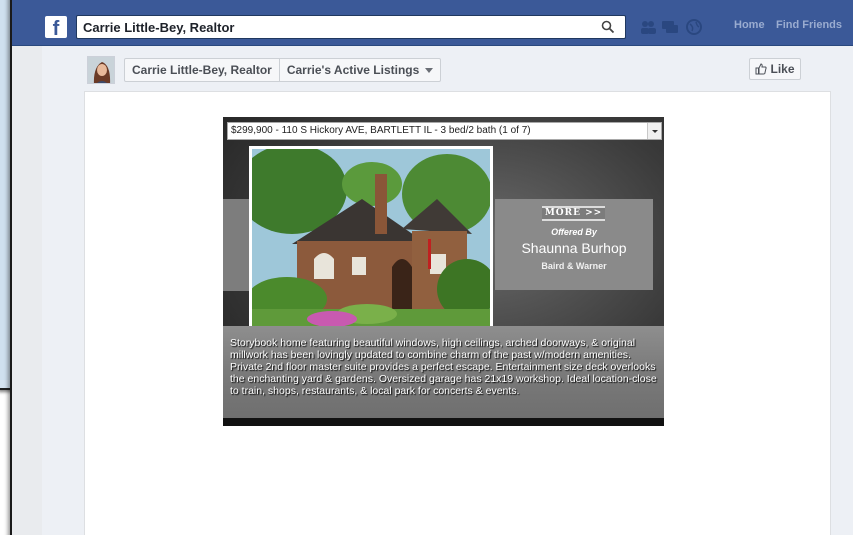  What do you see at coordinates (574, 232) in the screenshot?
I see `offered-by-label: Offered By` at bounding box center [574, 232].